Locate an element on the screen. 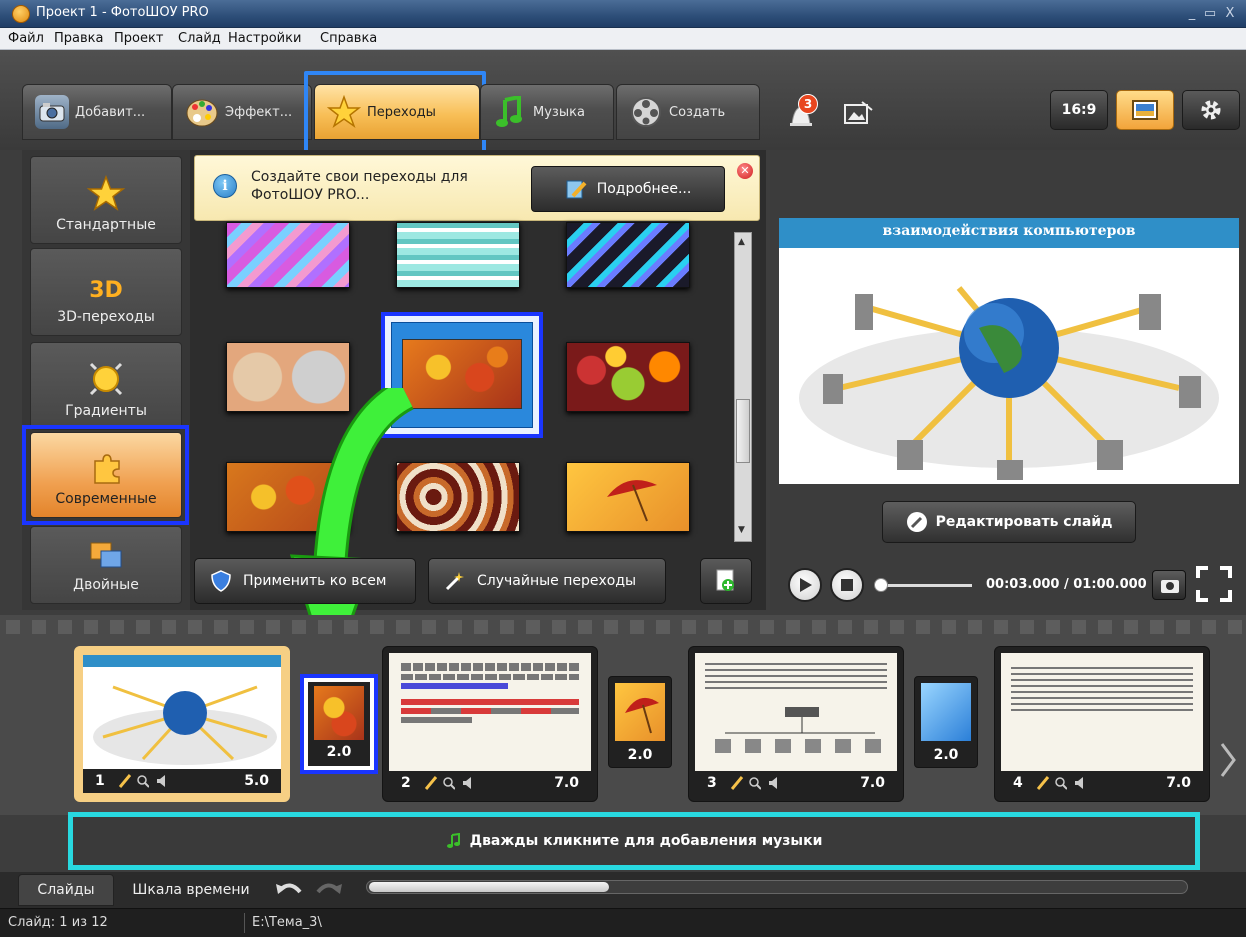  menu-project: Проект is located at coordinates (138, 38).